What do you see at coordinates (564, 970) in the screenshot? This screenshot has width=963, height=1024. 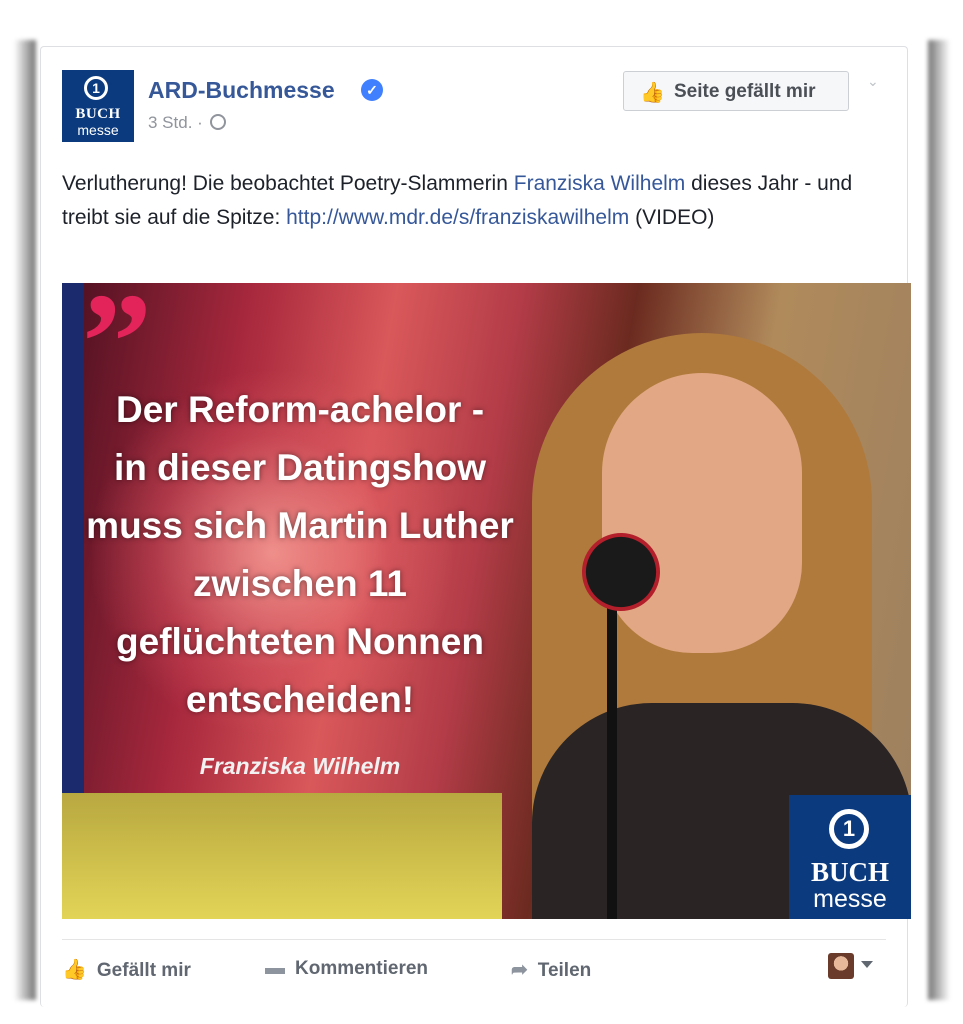 I see `share-label: Teilen` at bounding box center [564, 970].